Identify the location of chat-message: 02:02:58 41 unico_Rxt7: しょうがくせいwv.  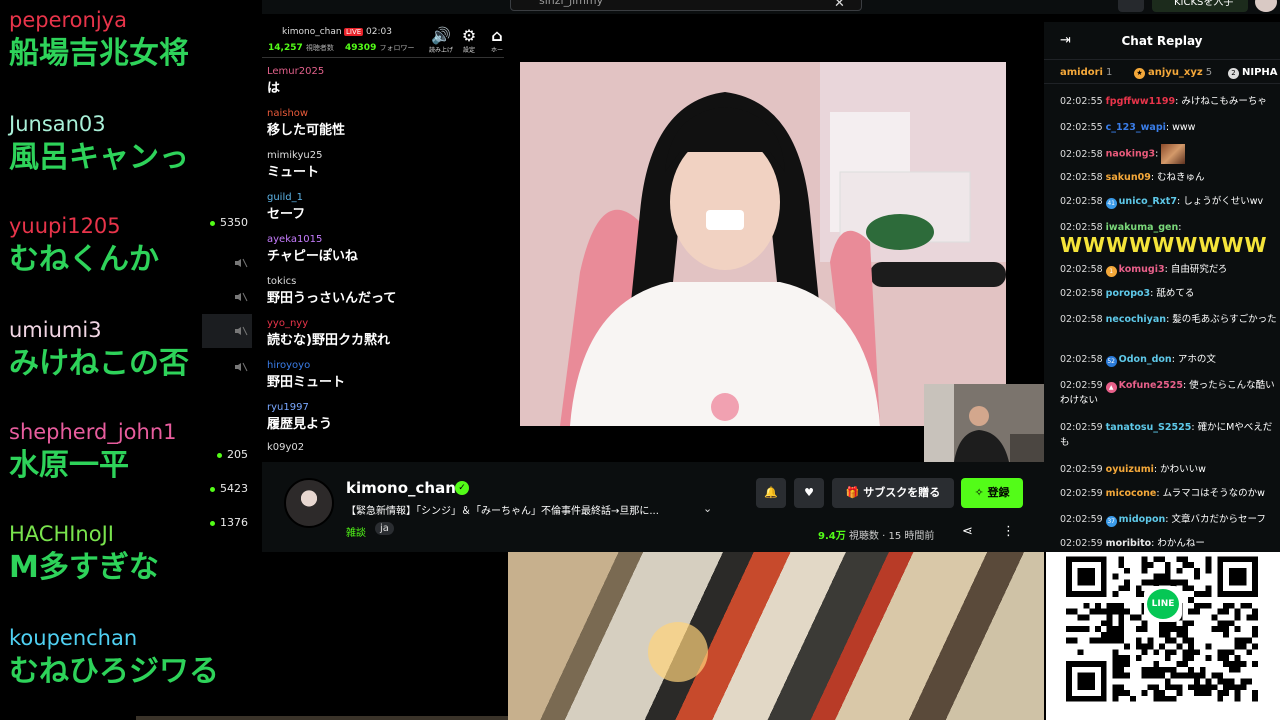
(1170, 201).